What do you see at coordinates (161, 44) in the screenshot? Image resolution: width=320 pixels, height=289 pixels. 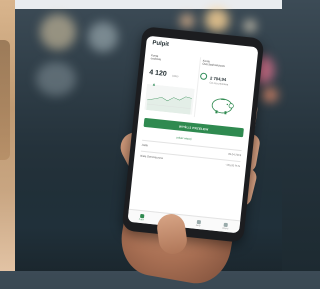 I see `page-title: Pulpit` at bounding box center [161, 44].